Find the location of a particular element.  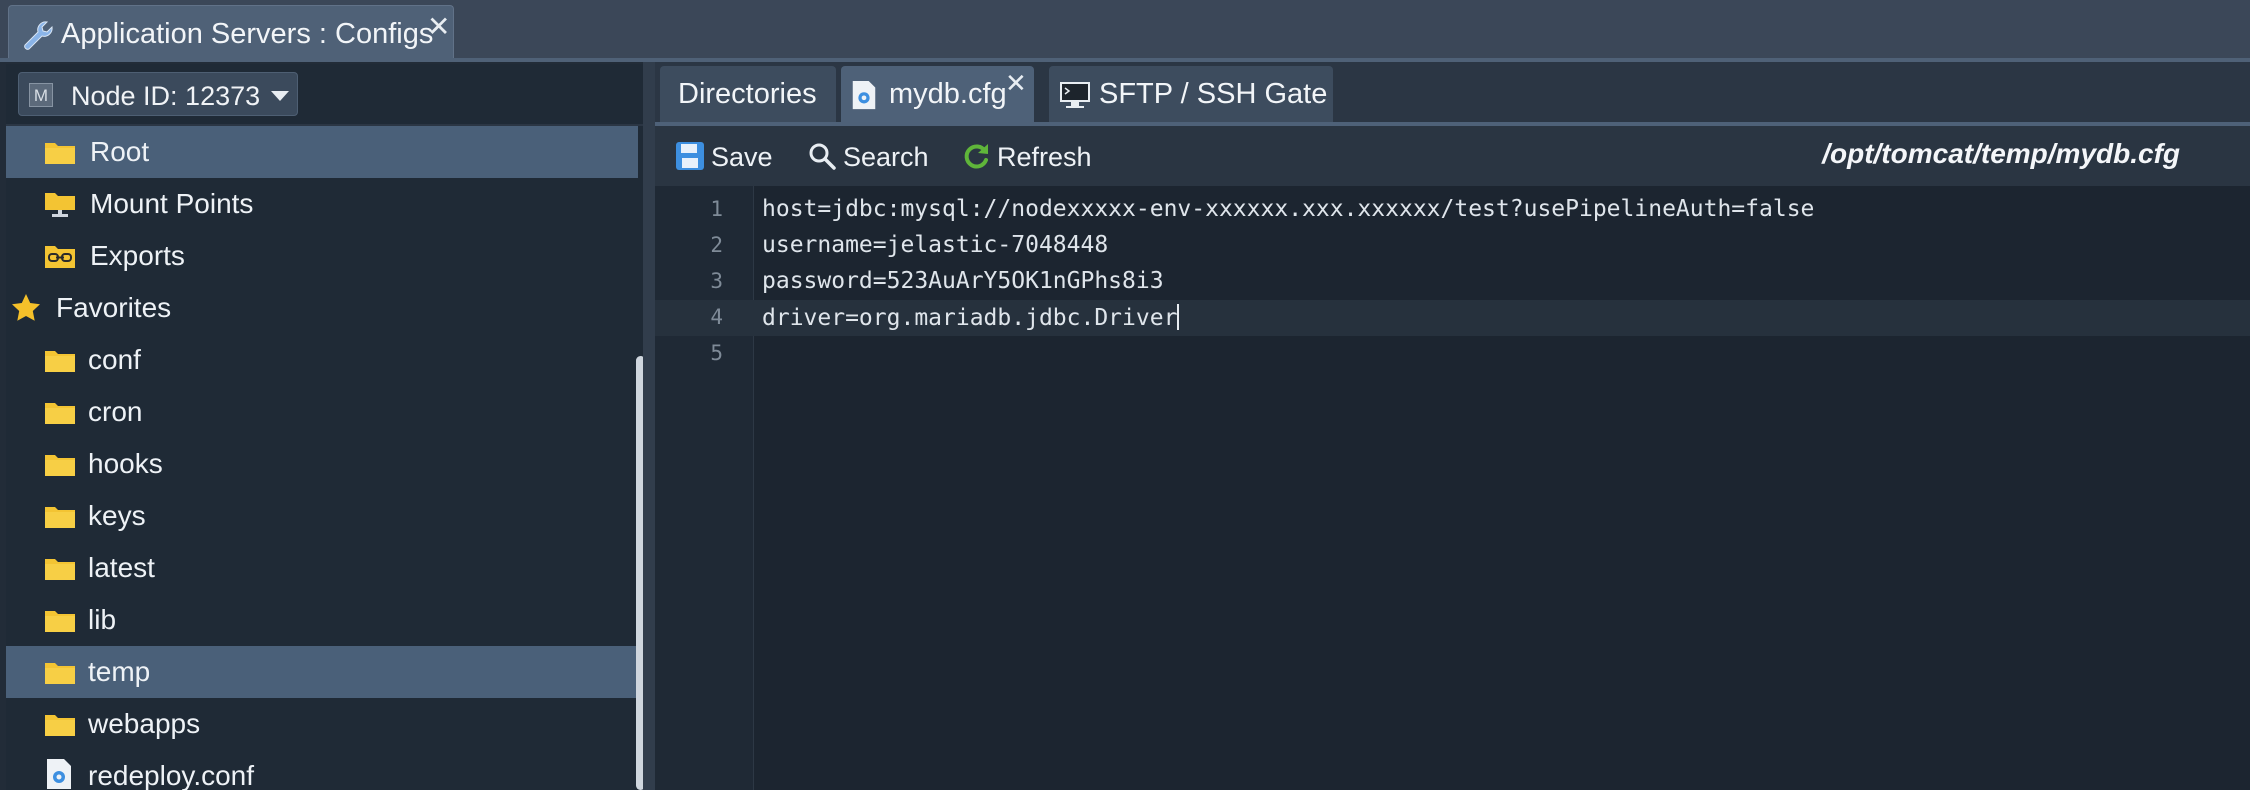

line-number: 5 is located at coordinates (716, 353).